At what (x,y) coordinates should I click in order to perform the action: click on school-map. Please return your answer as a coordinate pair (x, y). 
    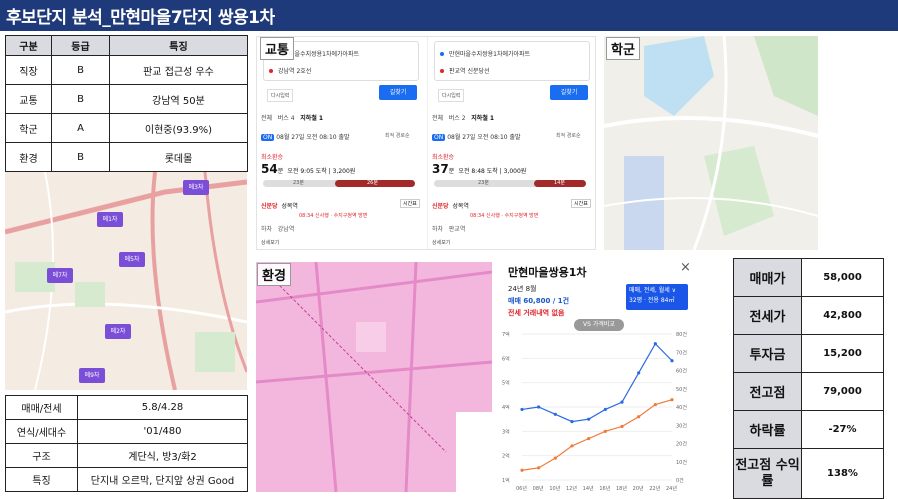
    Looking at the image, I should click on (711, 143).